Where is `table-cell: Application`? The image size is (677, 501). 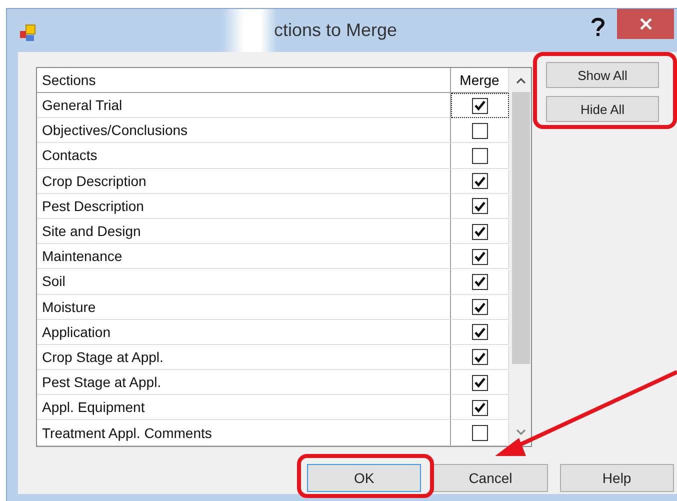 table-cell: Application is located at coordinates (244, 332).